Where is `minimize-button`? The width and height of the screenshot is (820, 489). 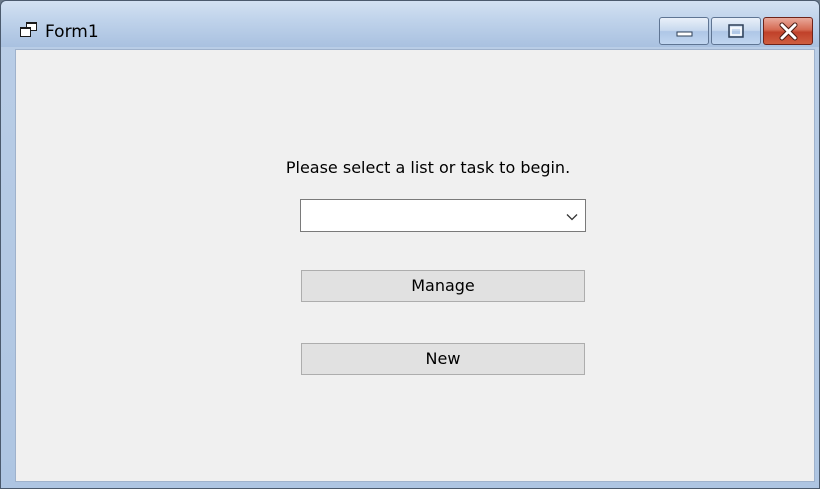 minimize-button is located at coordinates (684, 31).